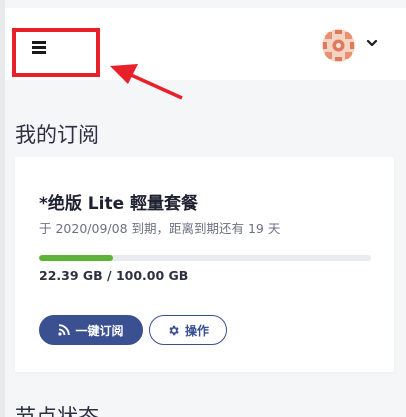 The height and width of the screenshot is (417, 406). Describe the element at coordinates (160, 228) in the screenshot. I see `expiry-text: 于 2020/09/08 到期，距离到期还有 19 天` at that location.